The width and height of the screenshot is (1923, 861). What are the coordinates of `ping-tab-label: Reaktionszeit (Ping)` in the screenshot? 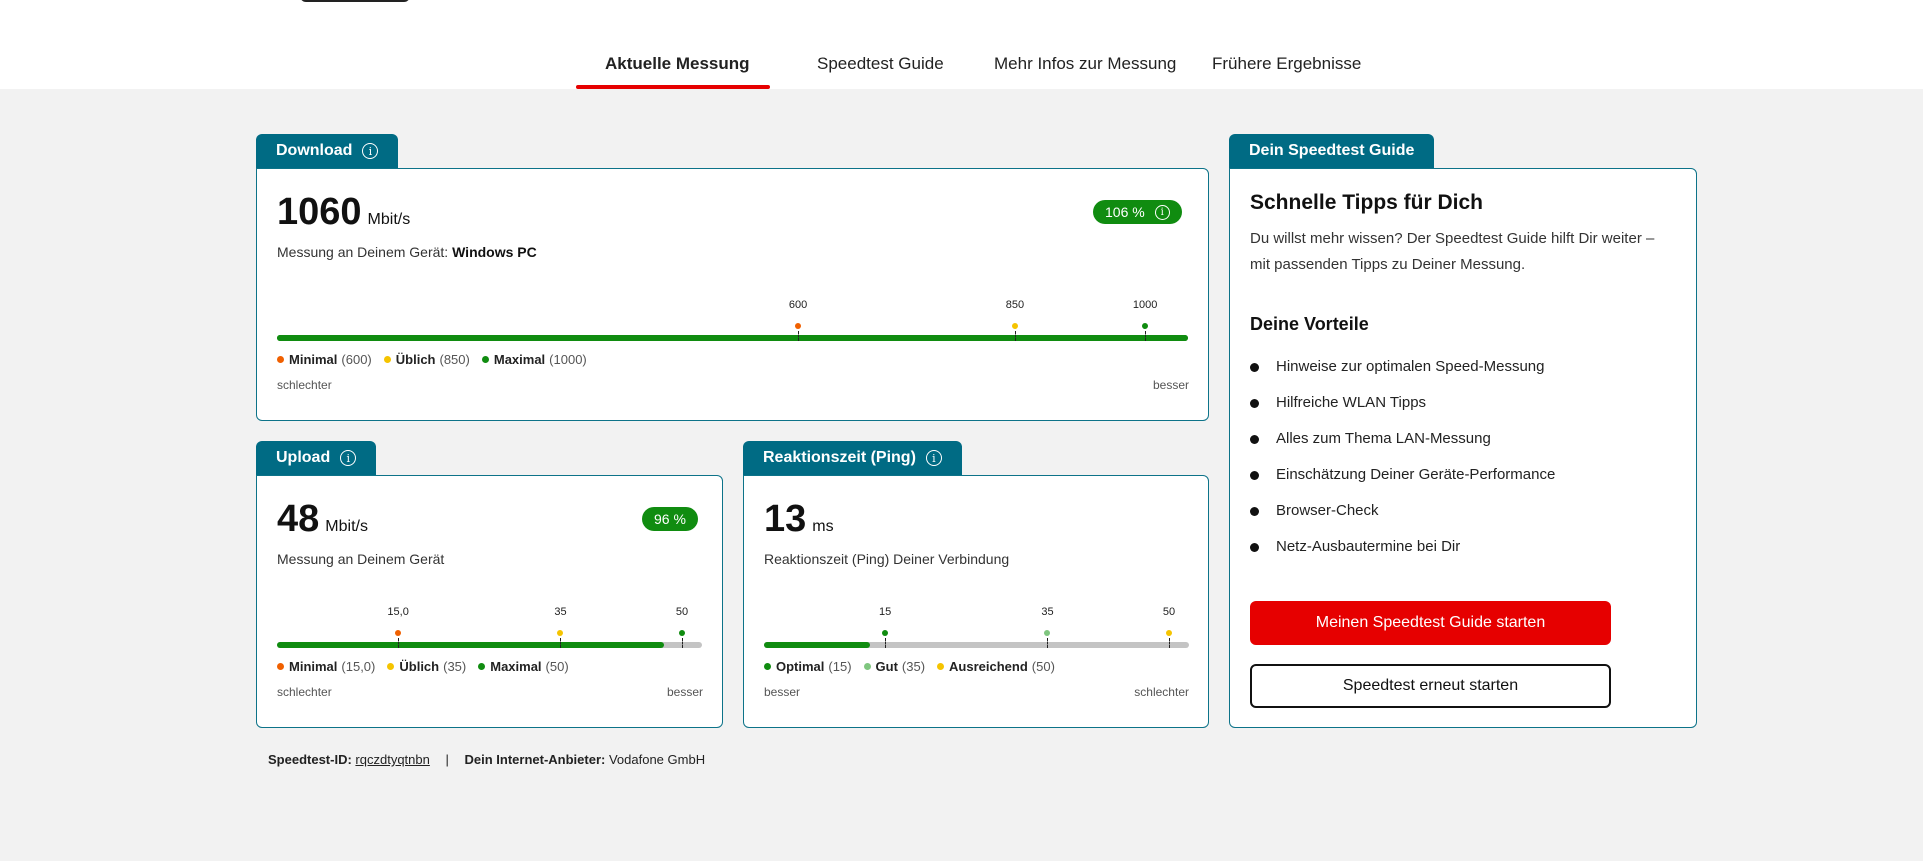 It's located at (839, 457).